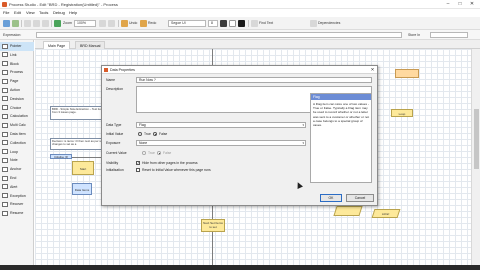 The image size is (480, 270). I want to click on print-icon, so click(15, 23).